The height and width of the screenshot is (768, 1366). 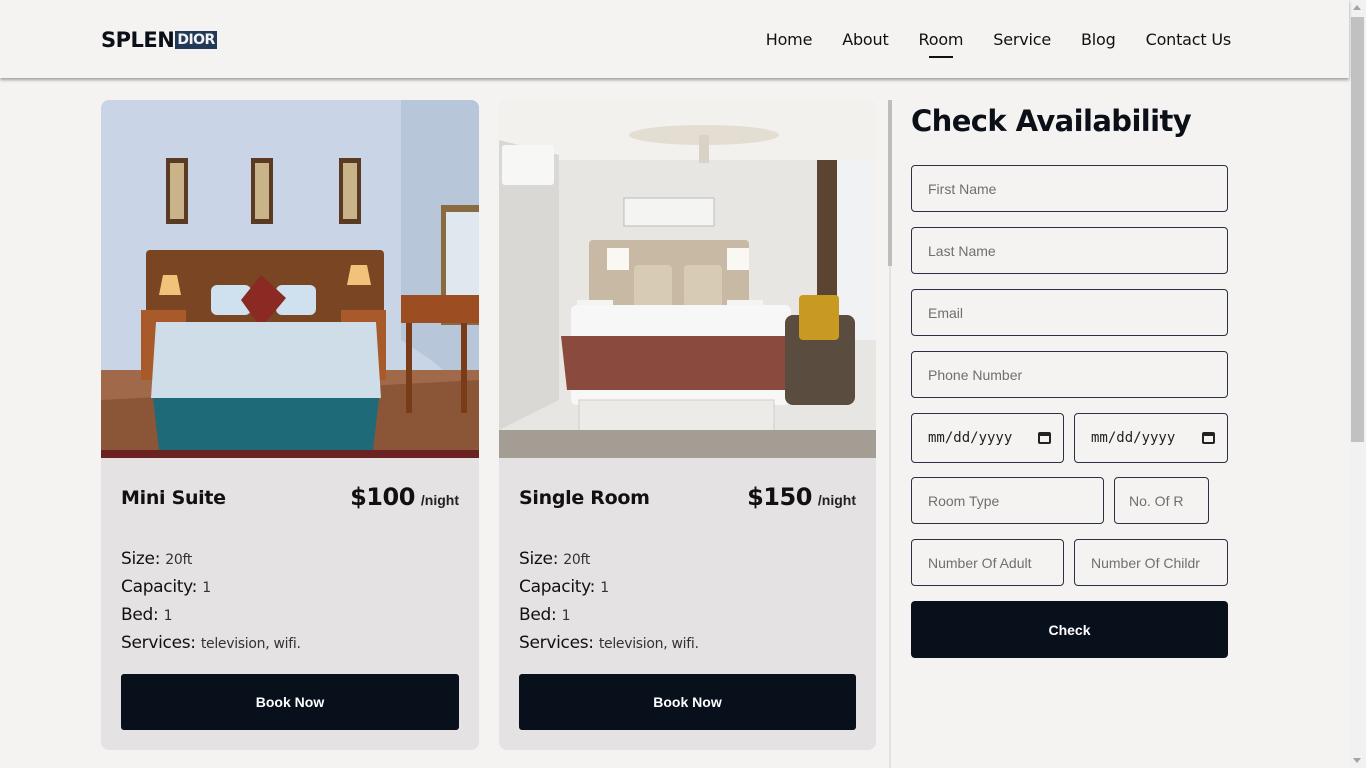 I want to click on logo-text-badge: DIOR, so click(x=196, y=40).